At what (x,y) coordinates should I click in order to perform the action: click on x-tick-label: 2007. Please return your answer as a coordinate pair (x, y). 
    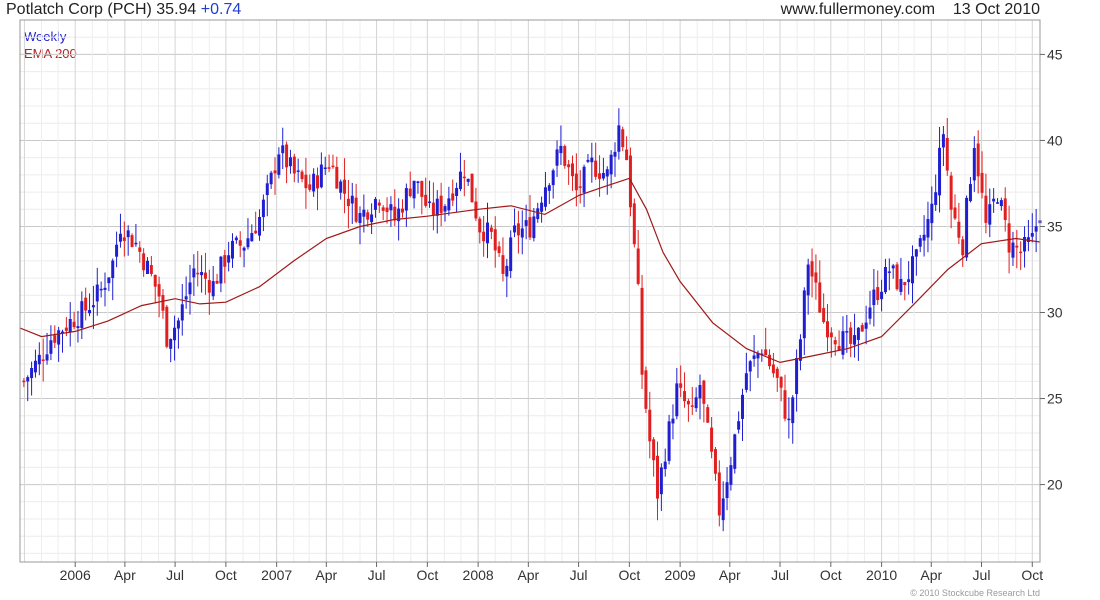
    Looking at the image, I should click on (276, 575).